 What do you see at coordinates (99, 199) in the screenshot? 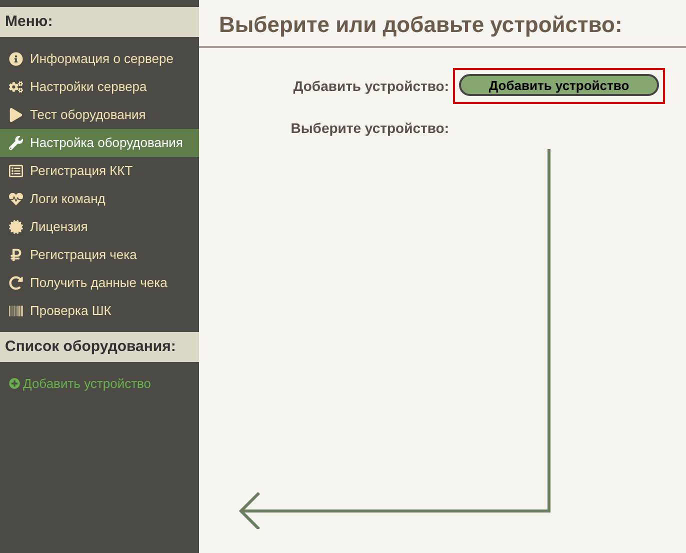
I see `menu-item: Логи команд` at bounding box center [99, 199].